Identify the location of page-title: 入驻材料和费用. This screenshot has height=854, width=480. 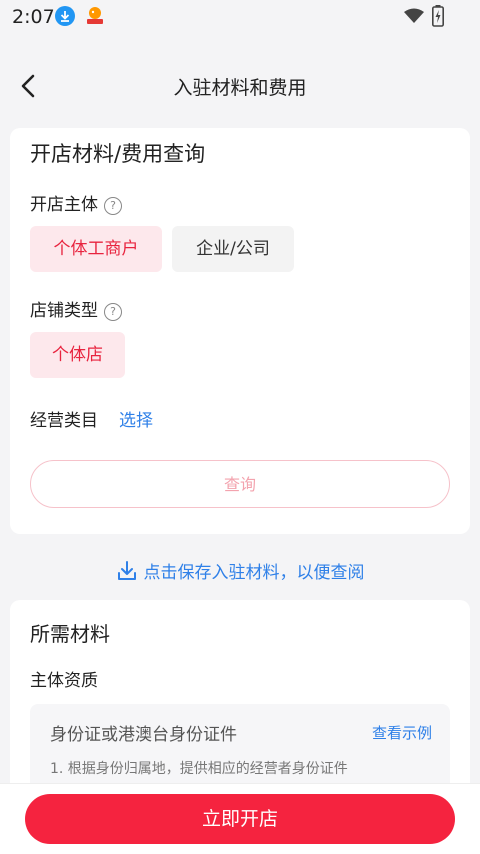
(240, 88).